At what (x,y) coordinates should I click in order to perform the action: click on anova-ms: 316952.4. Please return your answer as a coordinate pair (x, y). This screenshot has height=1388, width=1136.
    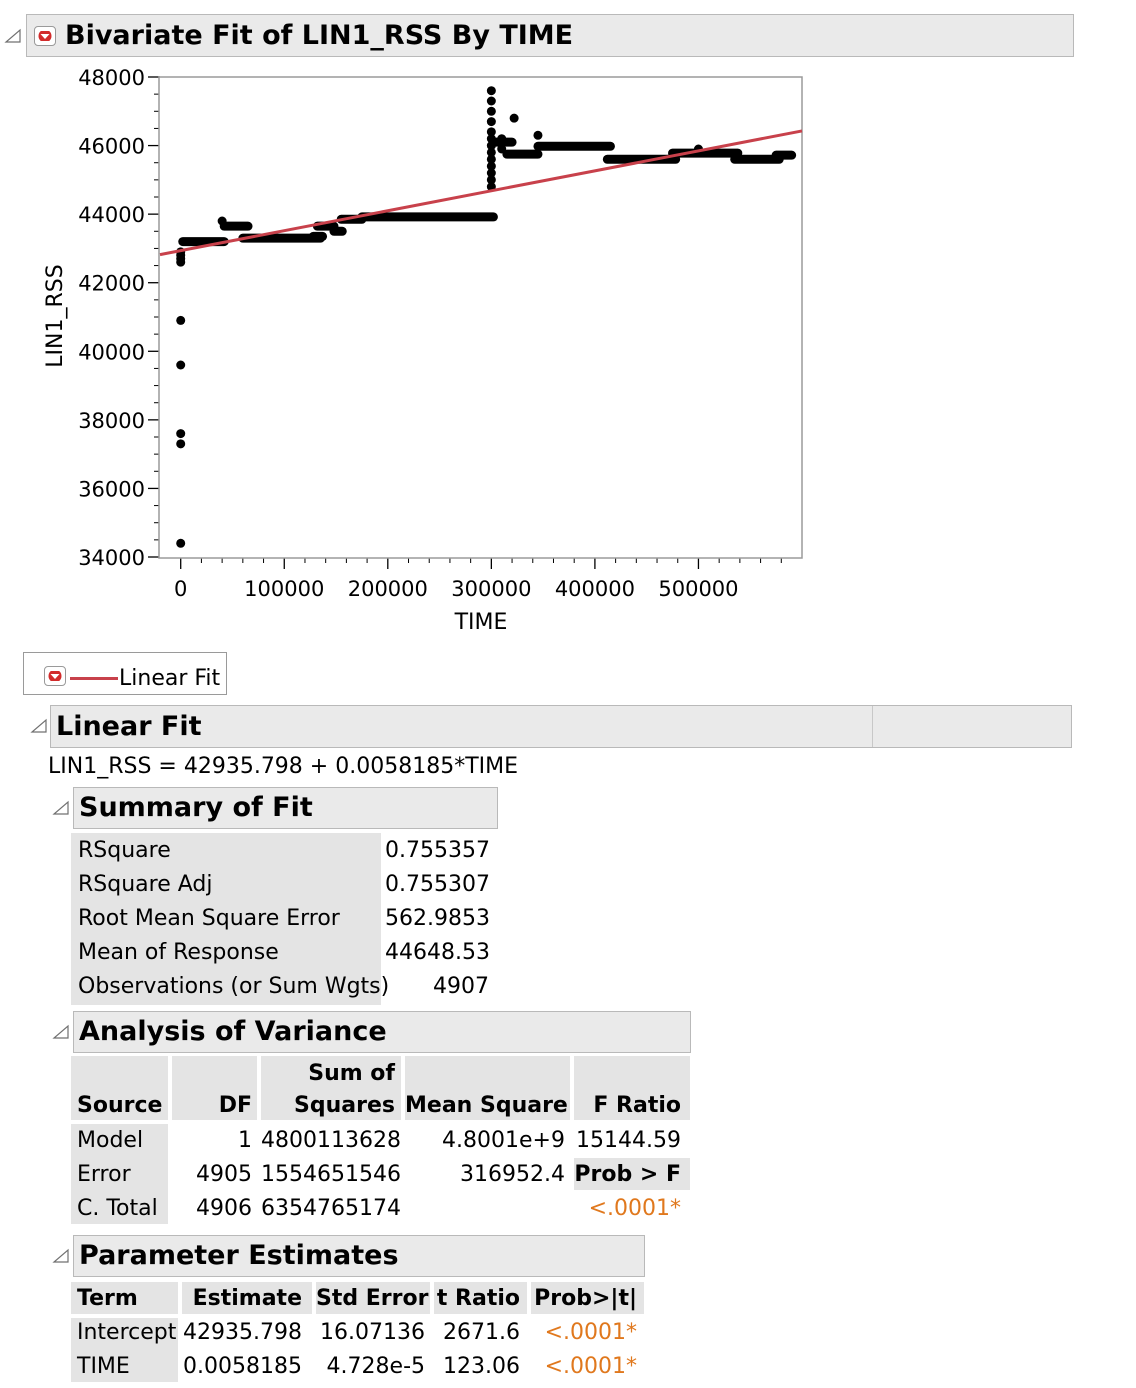
    Looking at the image, I should click on (512, 1174).